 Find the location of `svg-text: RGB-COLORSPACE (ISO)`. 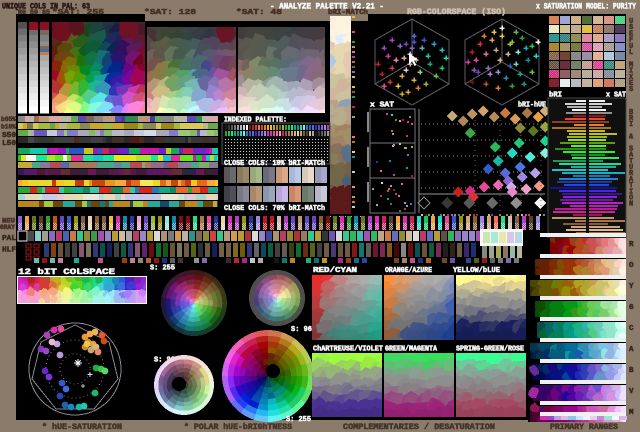

svg-text: RGB-COLORSPACE (ISO) is located at coordinates (456, 12).